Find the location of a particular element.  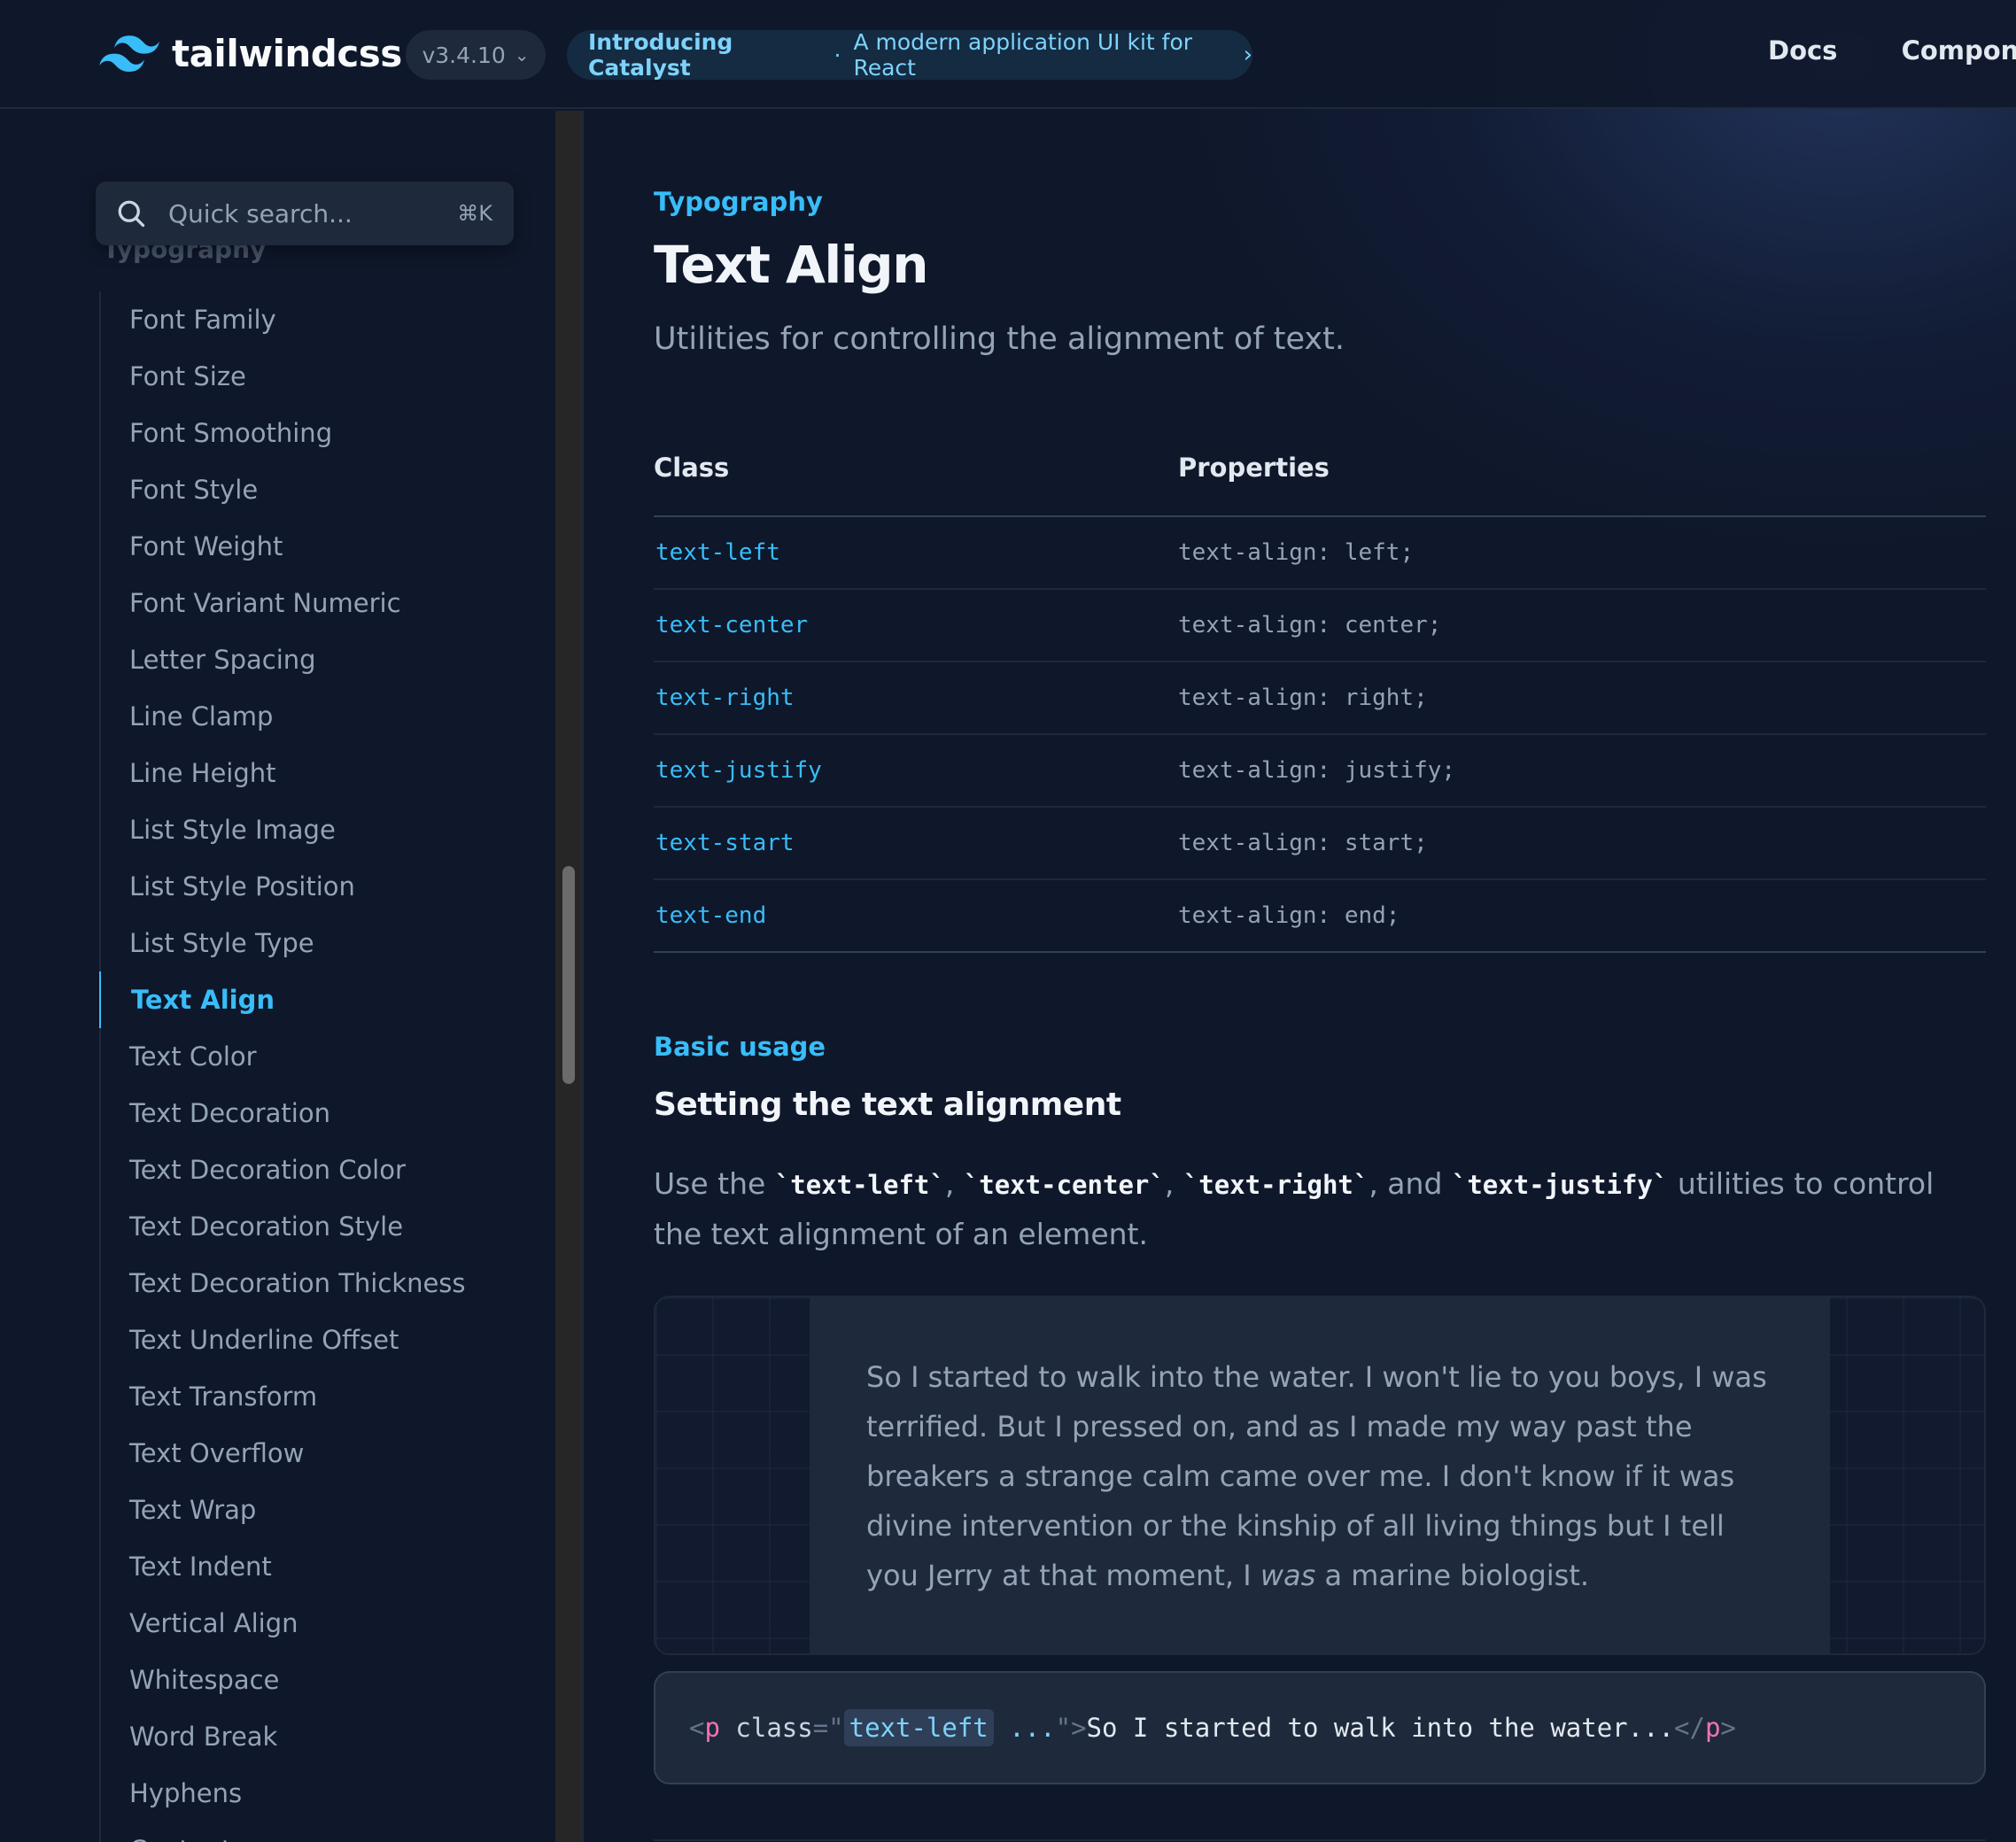

sidebar-item-text-overflow: Text Overflow is located at coordinates (311, 1453).